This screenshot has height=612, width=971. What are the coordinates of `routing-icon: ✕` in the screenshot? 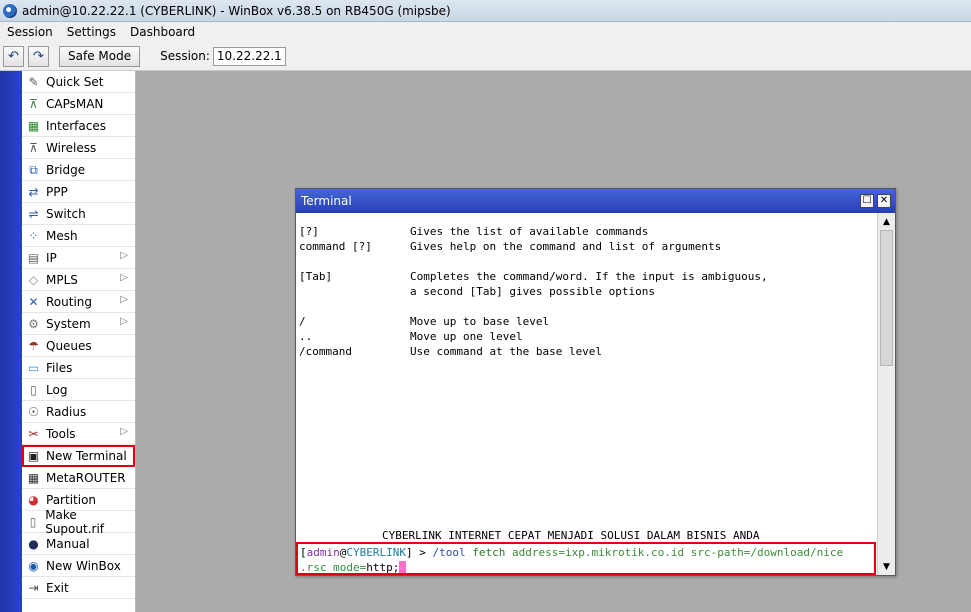 It's located at (33, 301).